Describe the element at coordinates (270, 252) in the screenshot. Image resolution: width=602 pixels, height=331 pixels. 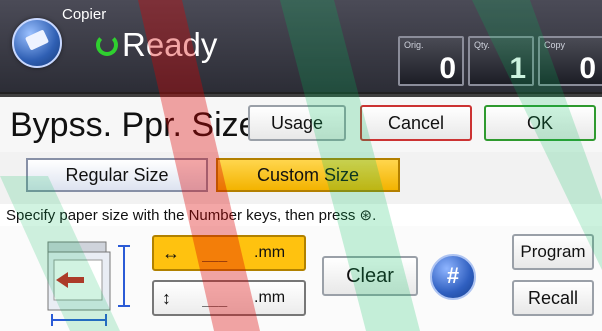
I see `horizontal-unit: .mm` at that location.